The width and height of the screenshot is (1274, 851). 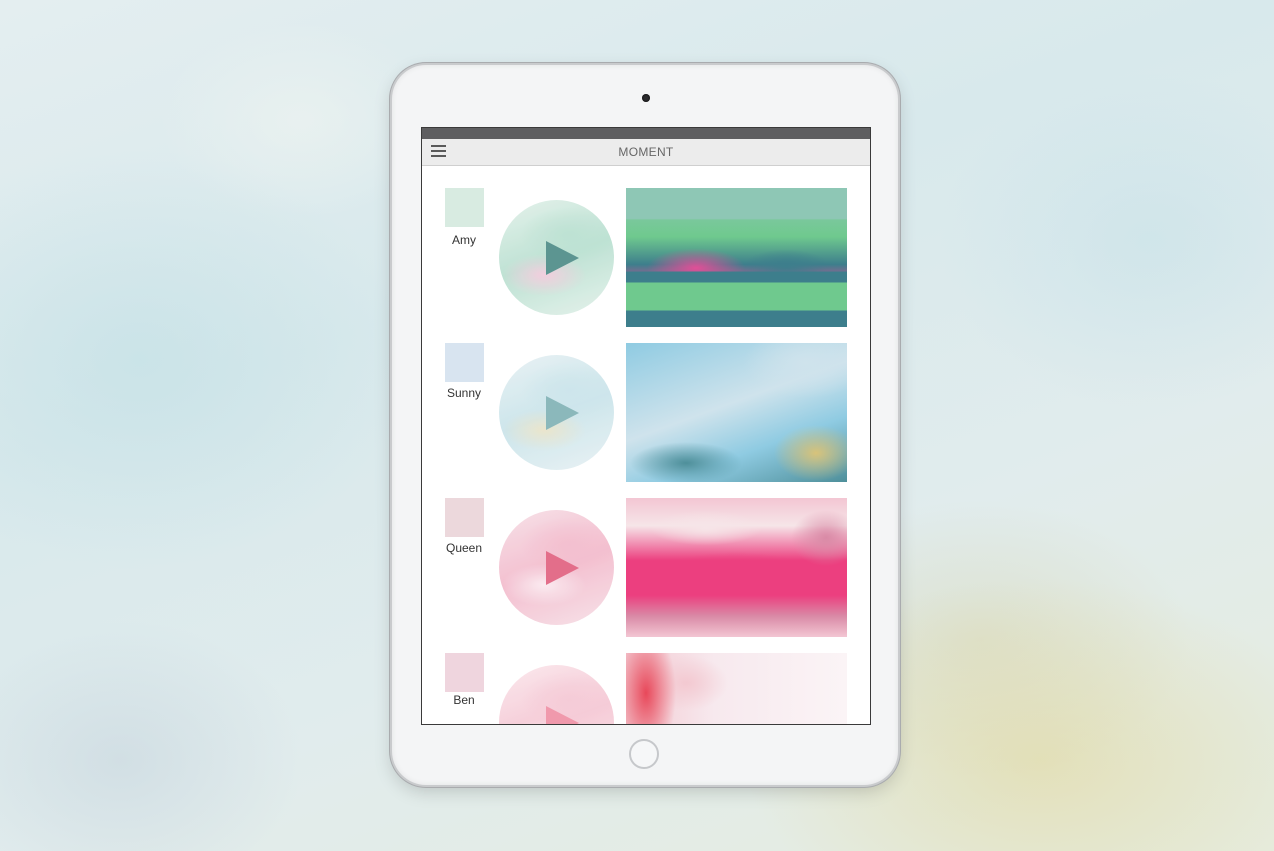 I want to click on moment-row-ben: Ben, so click(x=646, y=688).